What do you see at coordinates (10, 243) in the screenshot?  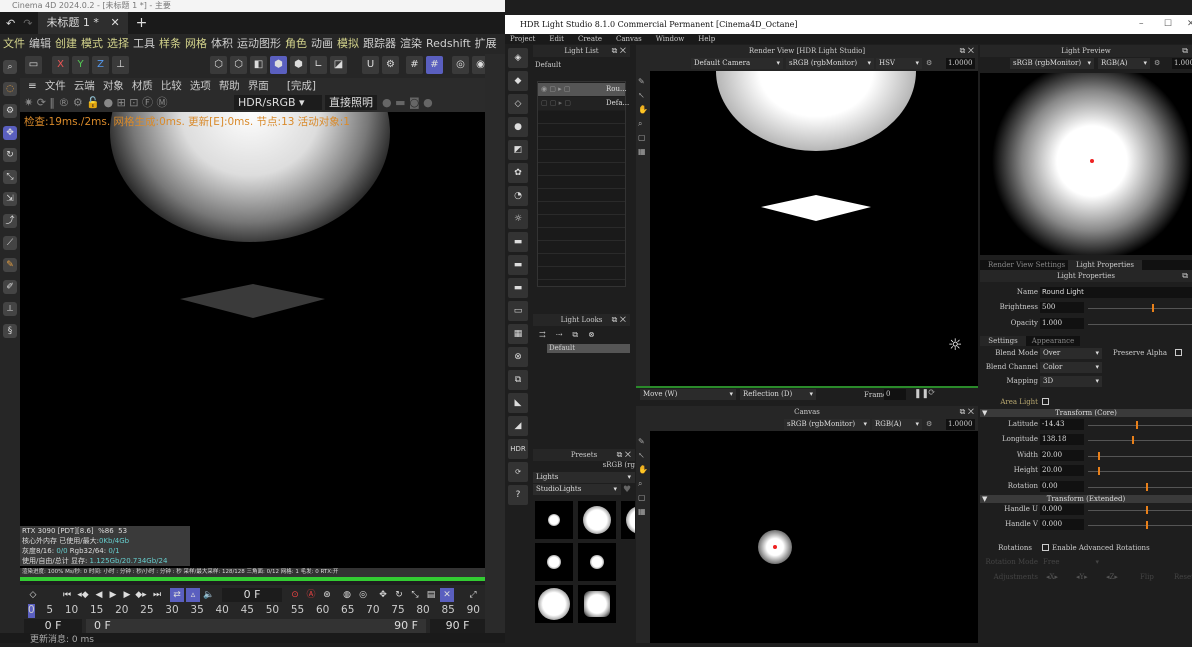 I see `knife-icon: ⟋` at bounding box center [10, 243].